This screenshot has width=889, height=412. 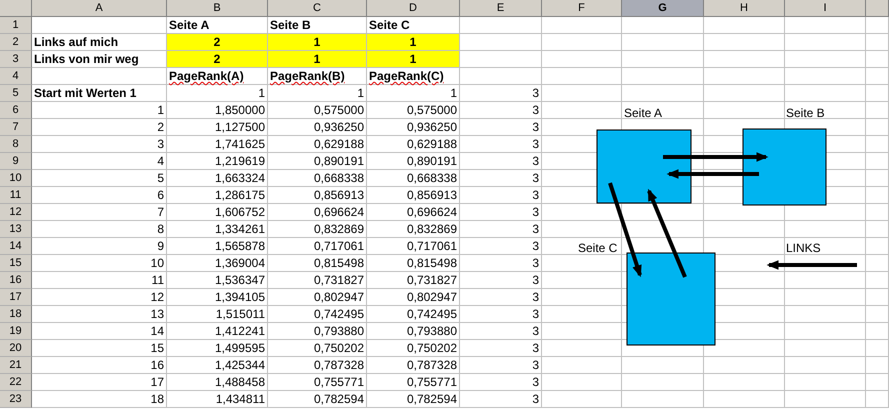 I want to click on row-header: 10, so click(x=16, y=178).